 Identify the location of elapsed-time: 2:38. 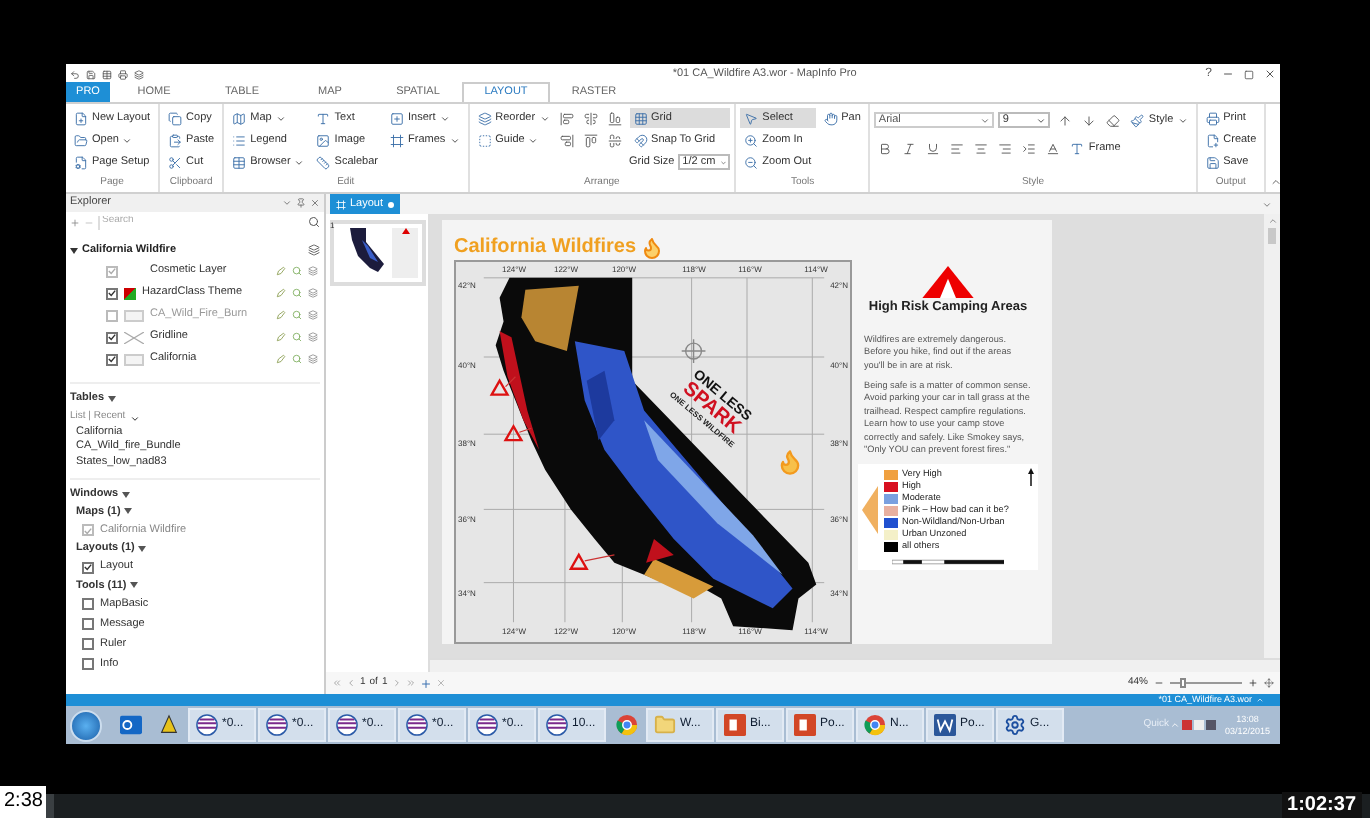
(23, 802).